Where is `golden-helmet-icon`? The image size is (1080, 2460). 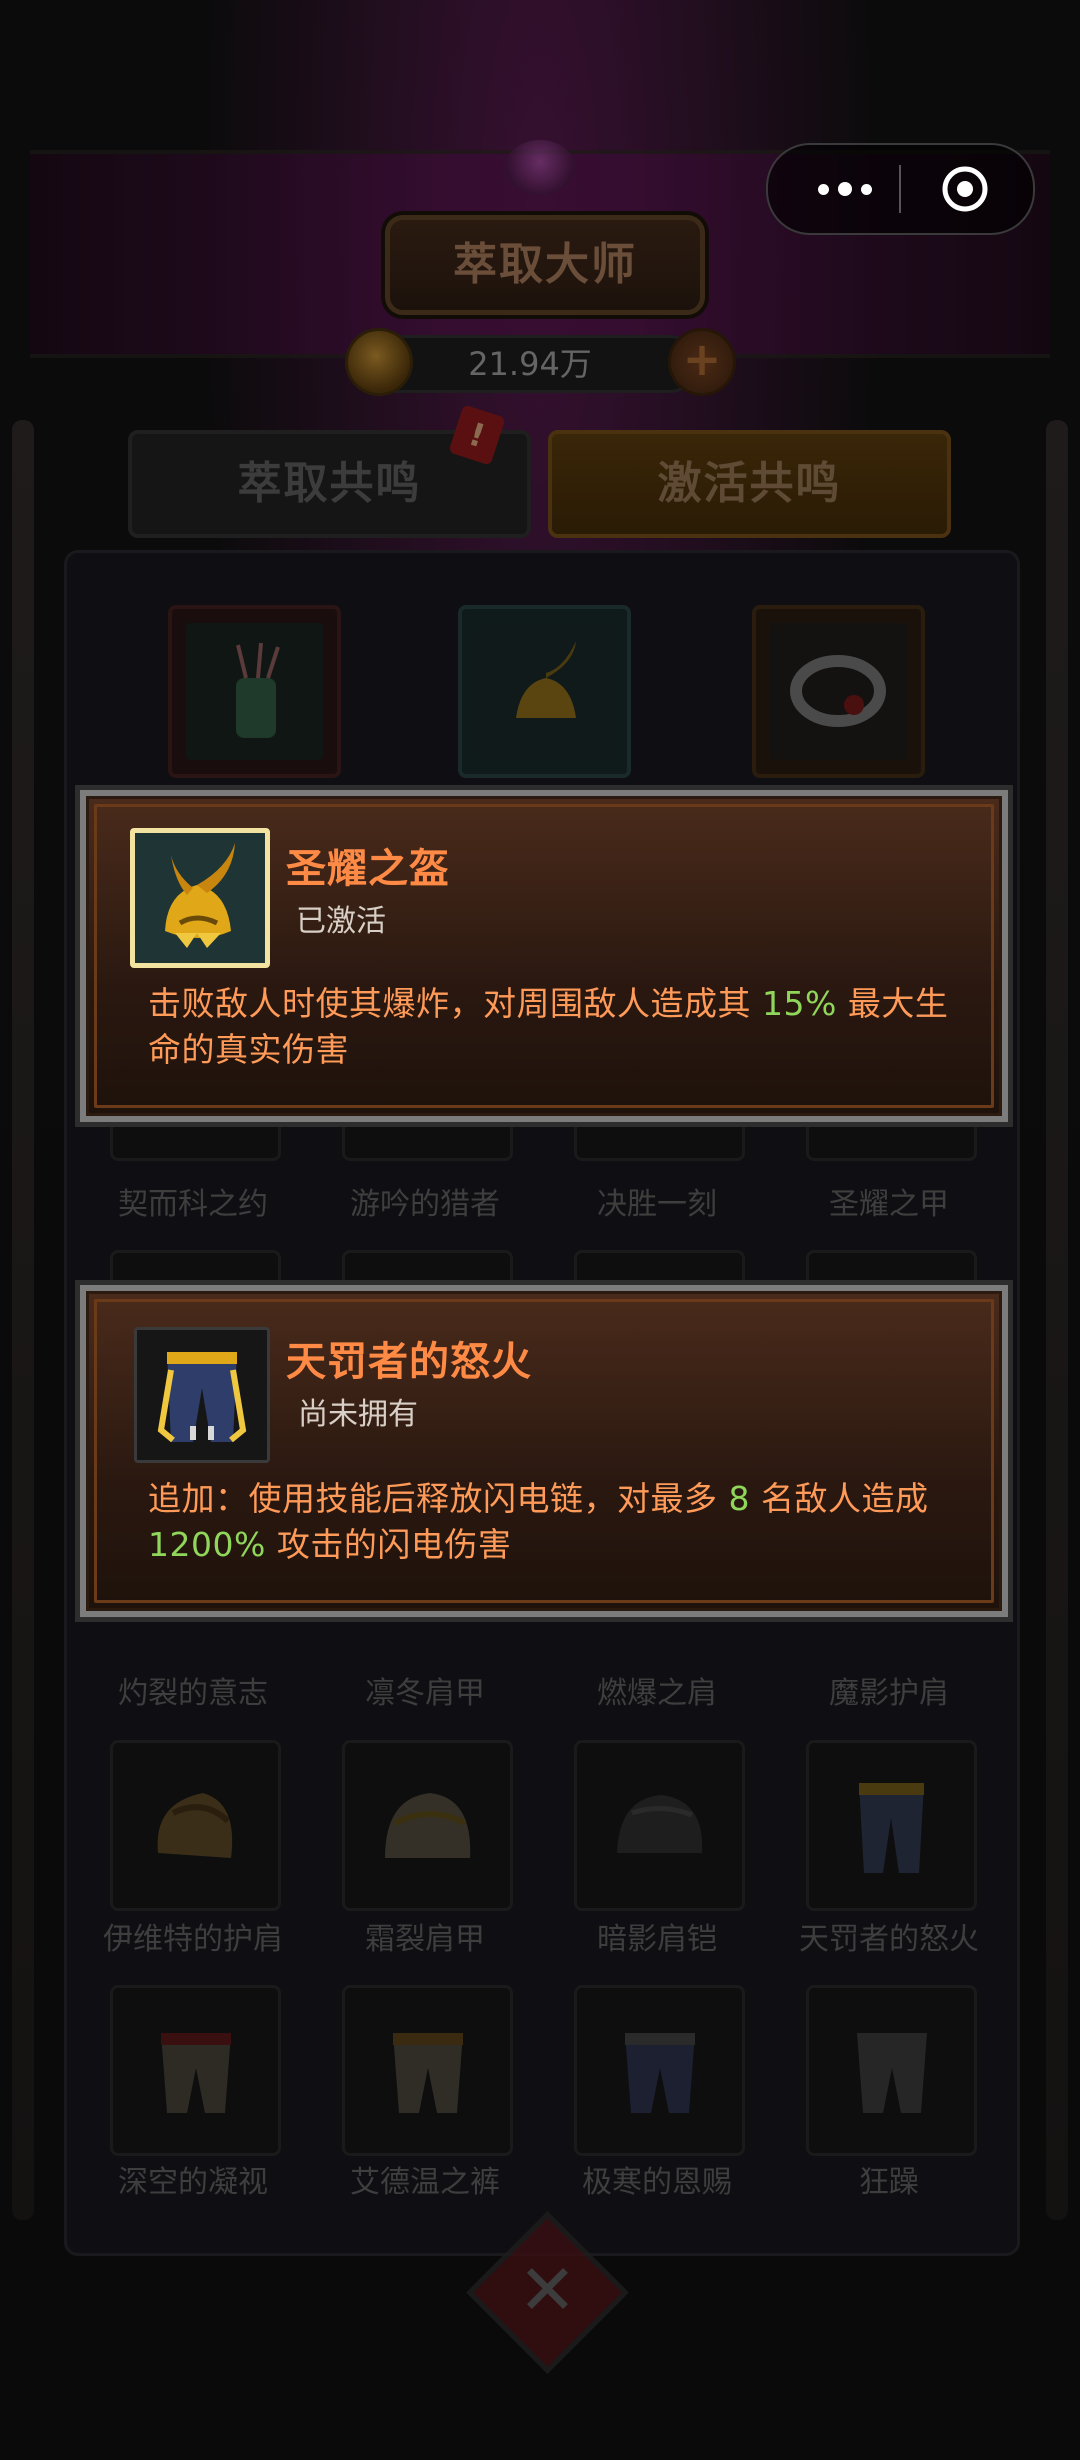
golden-helmet-icon is located at coordinates (544, 691).